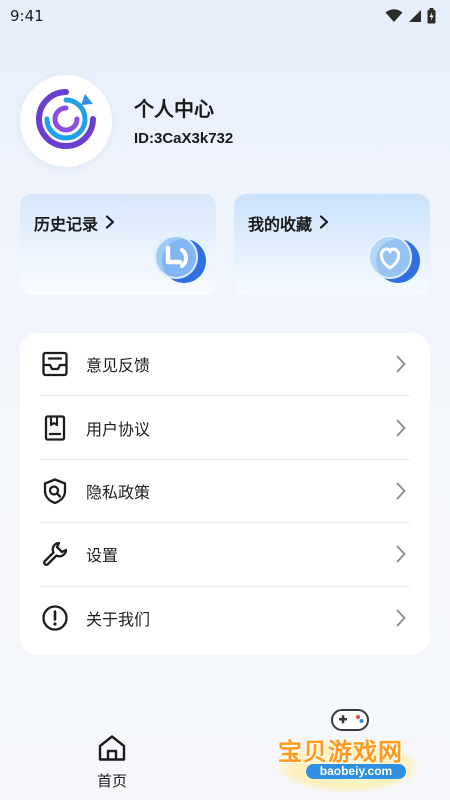 The height and width of the screenshot is (800, 450). I want to click on menu-item-user-agreement: 用户协议, so click(225, 428).